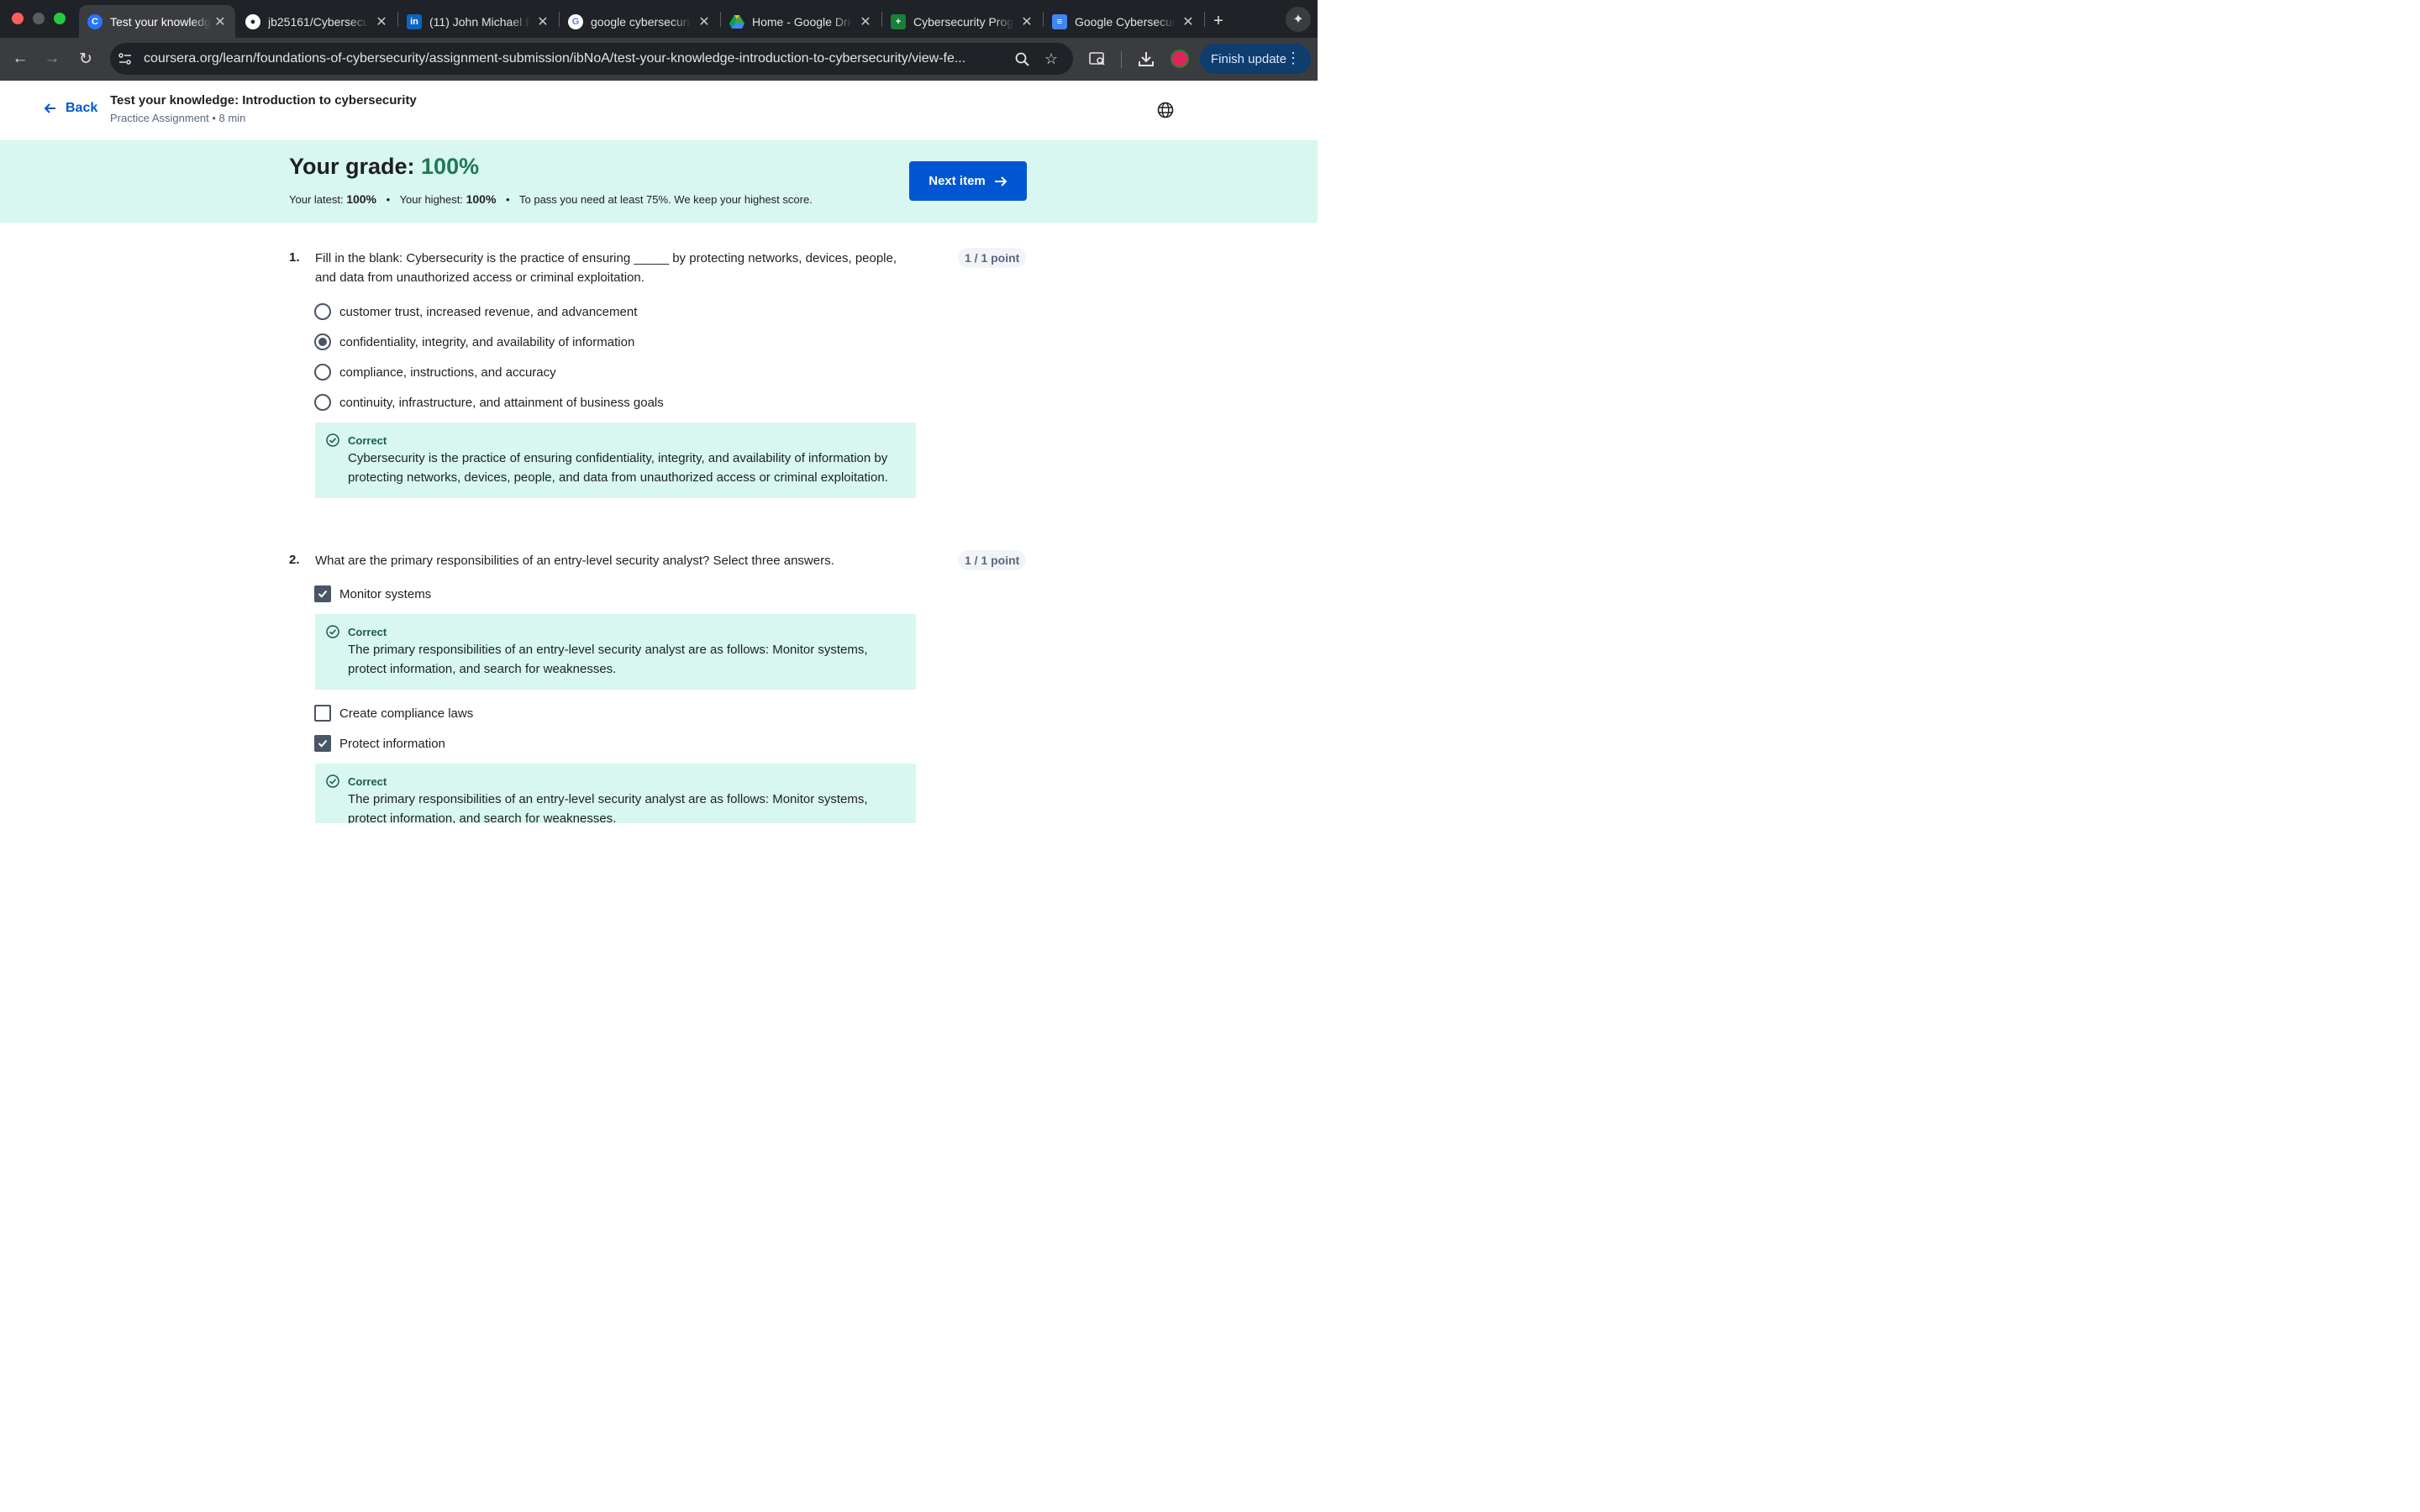 This screenshot has height=1512, width=2420. Describe the element at coordinates (82, 108) in the screenshot. I see `back-label: Back` at that location.